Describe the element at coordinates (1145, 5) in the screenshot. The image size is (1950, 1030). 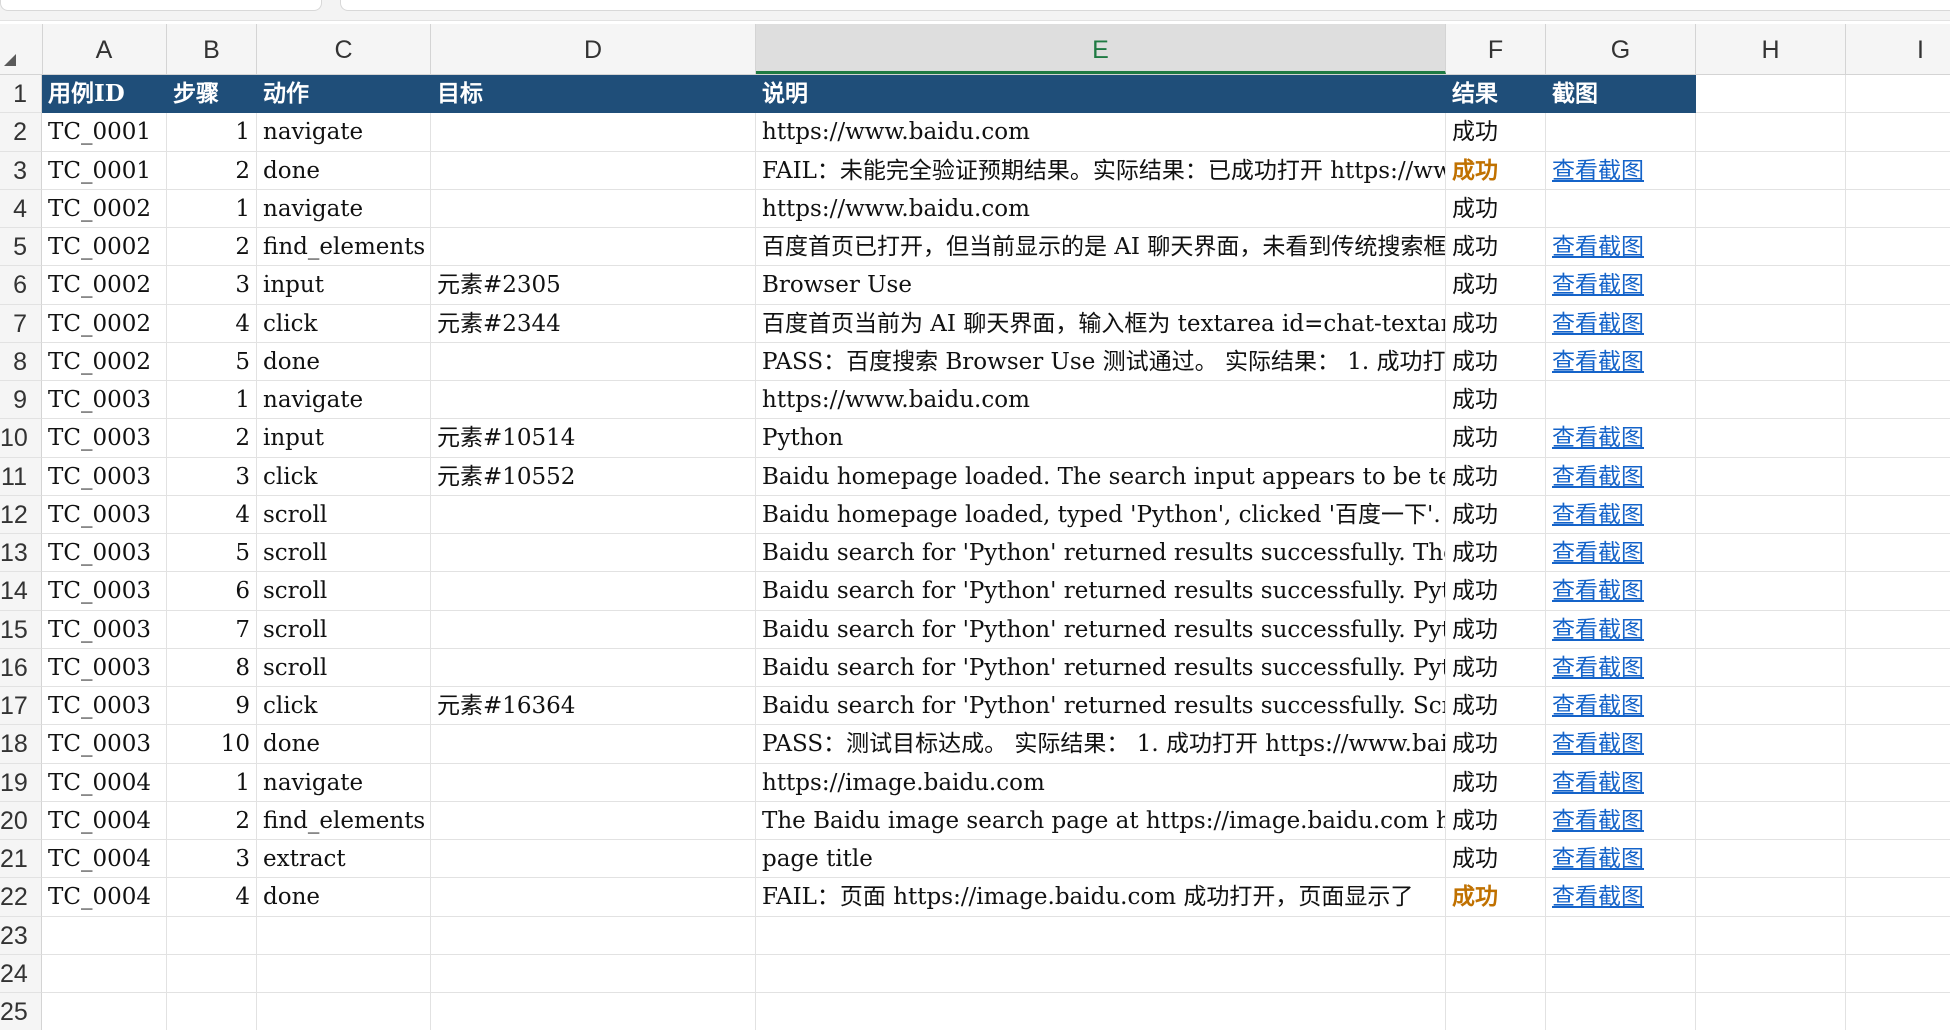
I see `formula-input` at that location.